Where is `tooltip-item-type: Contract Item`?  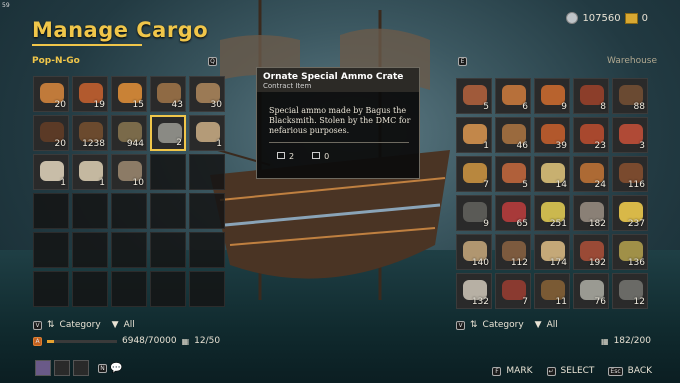
tooltip-item-type: Contract Item is located at coordinates (287, 86).